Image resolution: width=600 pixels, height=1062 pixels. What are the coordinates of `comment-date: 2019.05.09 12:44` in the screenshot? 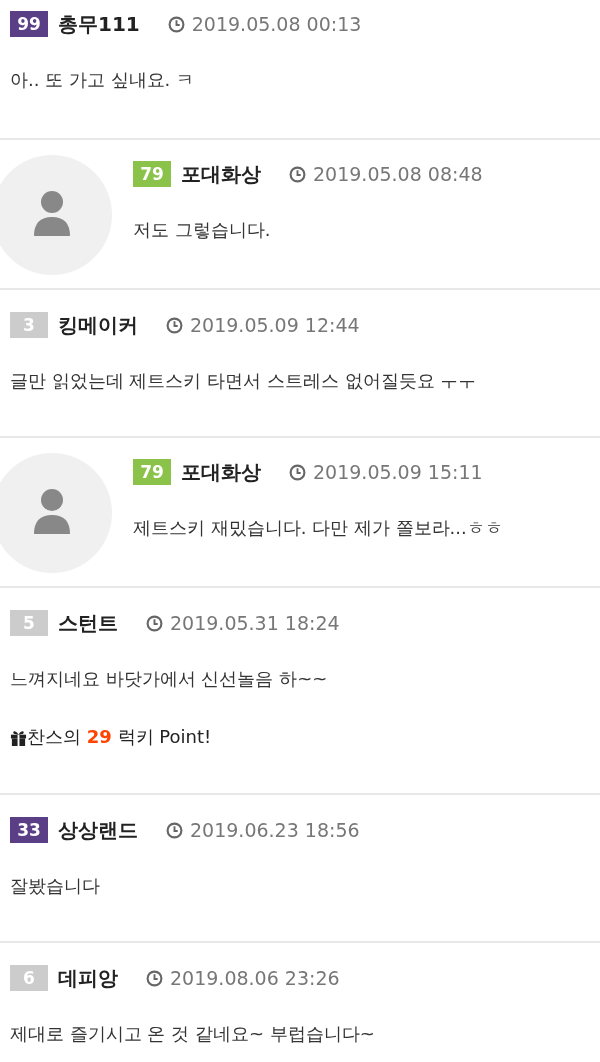 It's located at (275, 325).